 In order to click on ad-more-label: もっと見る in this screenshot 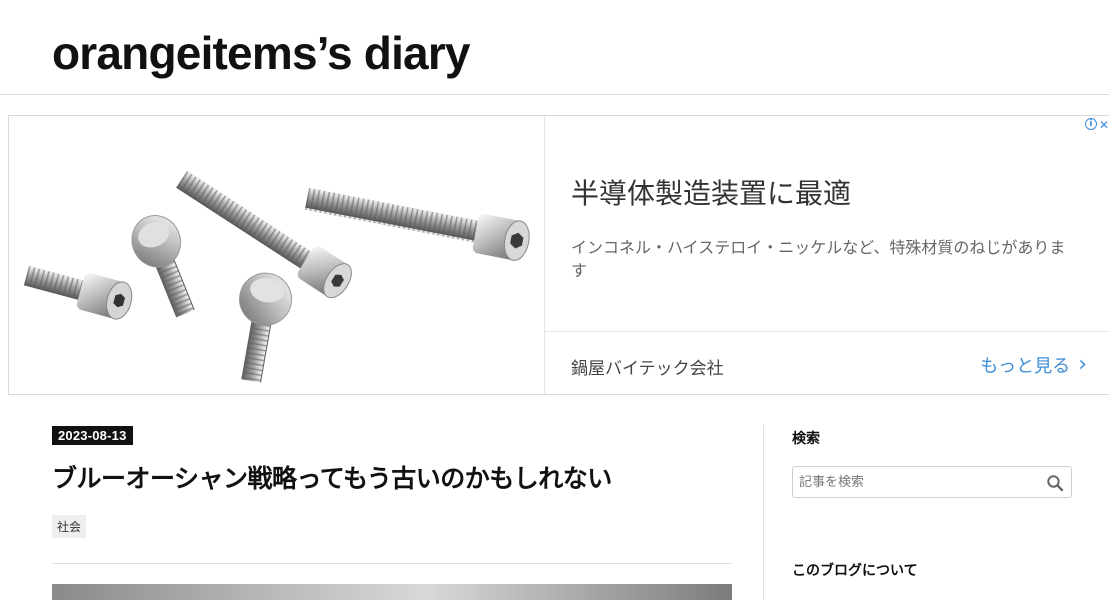, I will do `click(1025, 366)`.